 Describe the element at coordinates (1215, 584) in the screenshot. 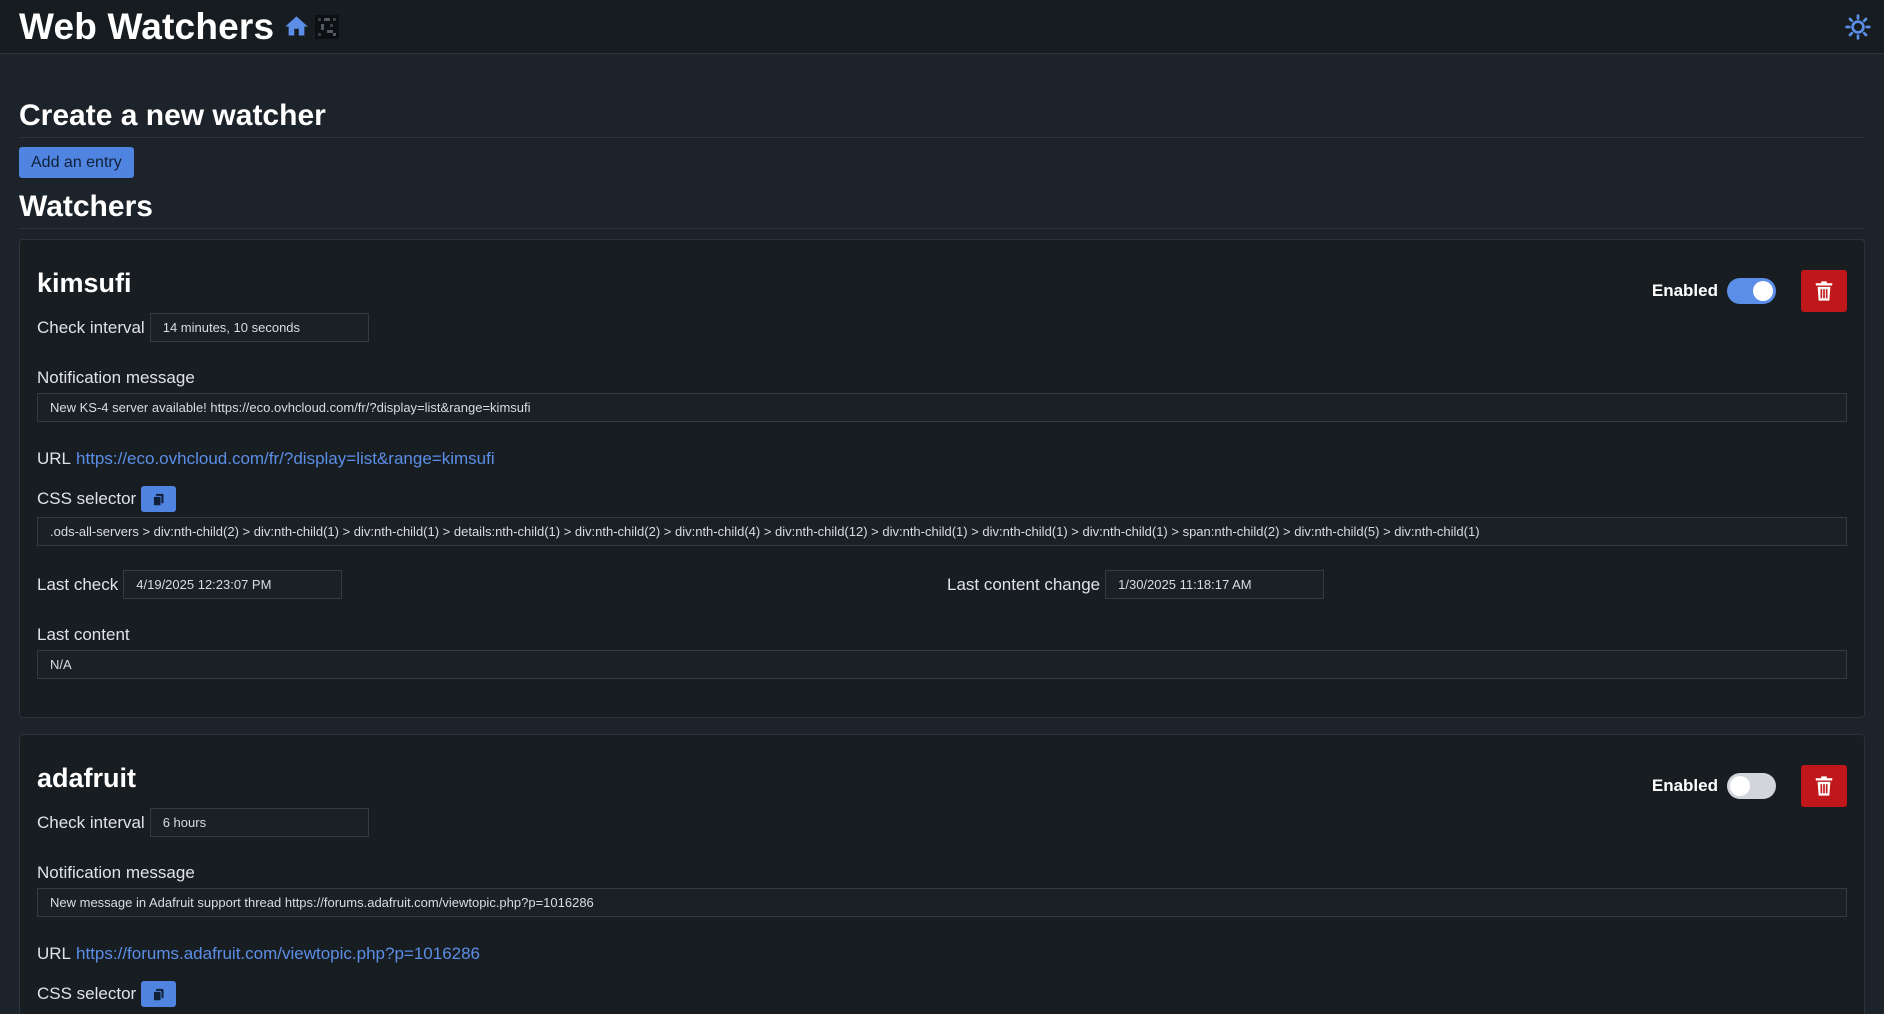

I see `last-content-change-input: 1/30/2025 11:18:17 AM` at that location.